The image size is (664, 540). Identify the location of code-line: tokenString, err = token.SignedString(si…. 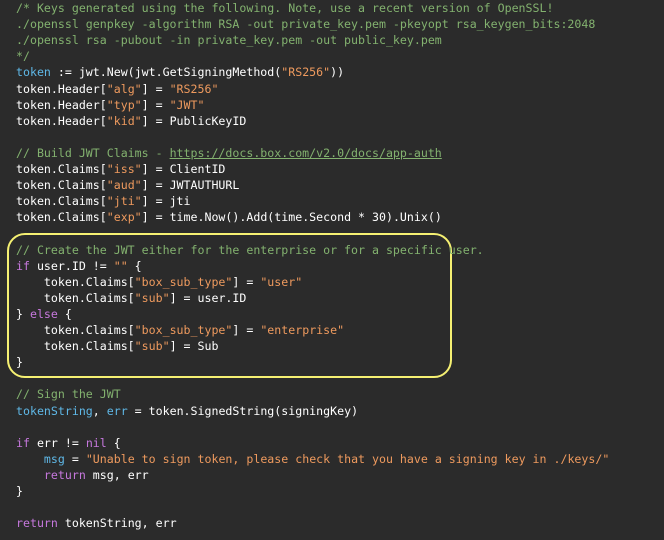
(187, 411).